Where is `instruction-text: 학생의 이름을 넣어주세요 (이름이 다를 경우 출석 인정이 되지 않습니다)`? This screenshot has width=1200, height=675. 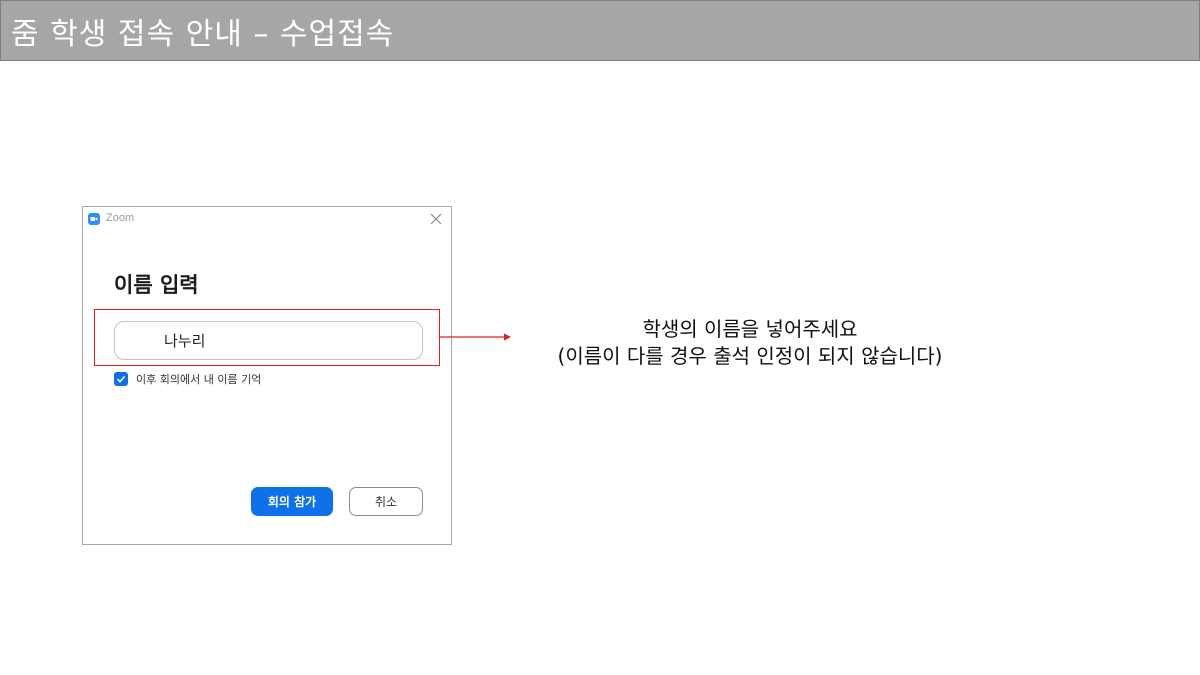
instruction-text: 학생의 이름을 넣어주세요 (이름이 다를 경우 출석 인정이 되지 않습니다) is located at coordinates (750, 343).